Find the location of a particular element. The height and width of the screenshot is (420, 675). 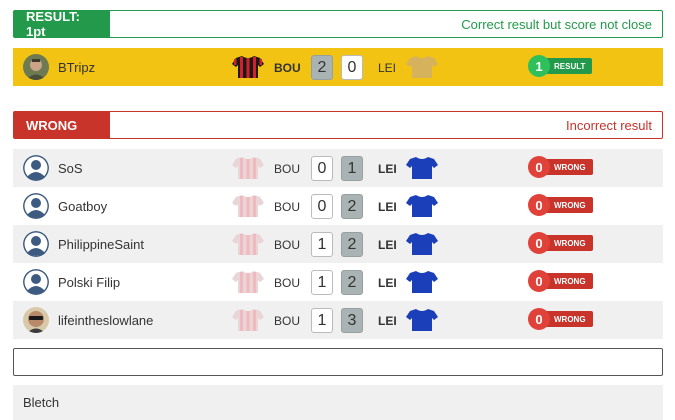

points-value: 1 is located at coordinates (539, 66).